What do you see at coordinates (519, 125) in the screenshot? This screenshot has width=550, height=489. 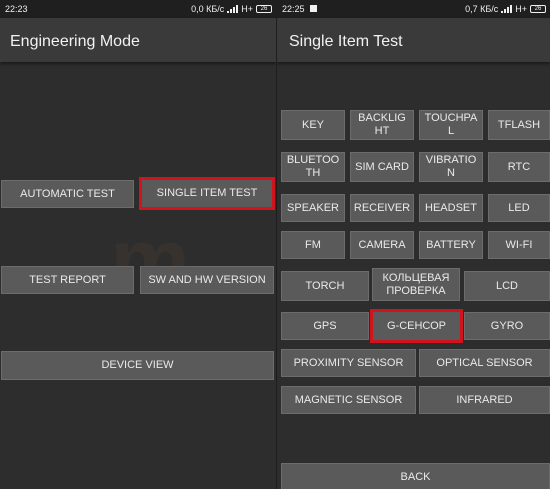 I see `tflash-button: TFLASH` at bounding box center [519, 125].